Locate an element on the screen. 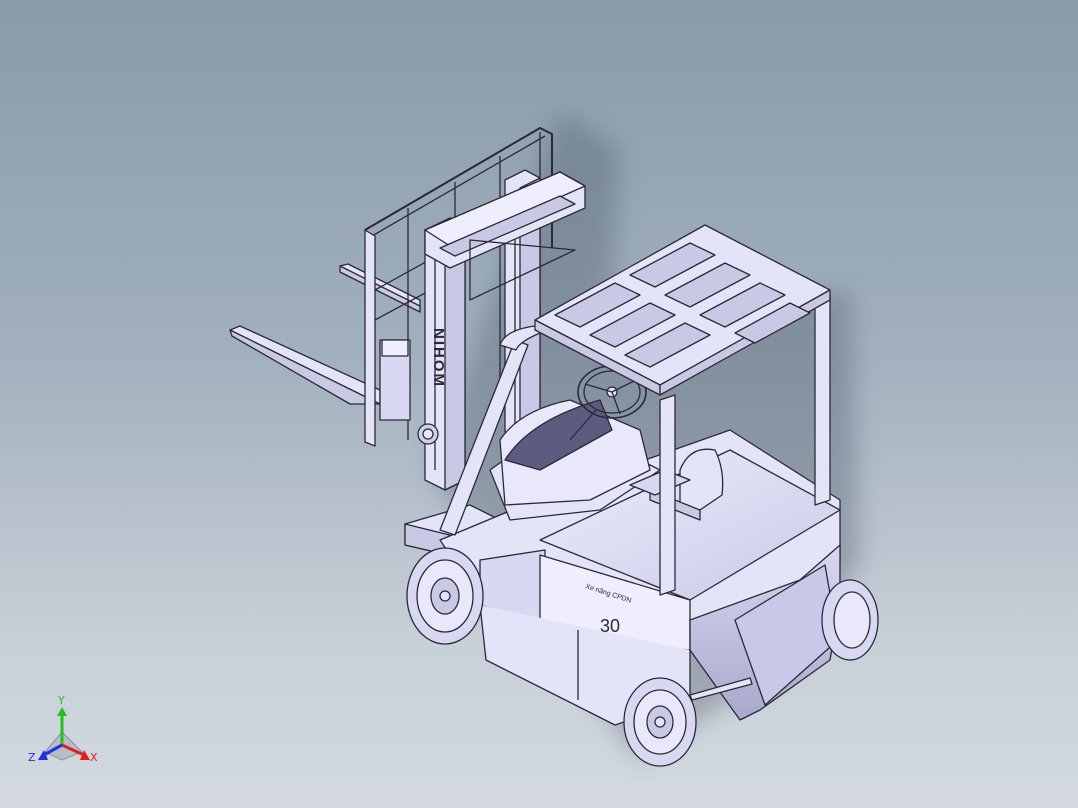 The image size is (1078, 808). triad-x-label: X is located at coordinates (94, 757).